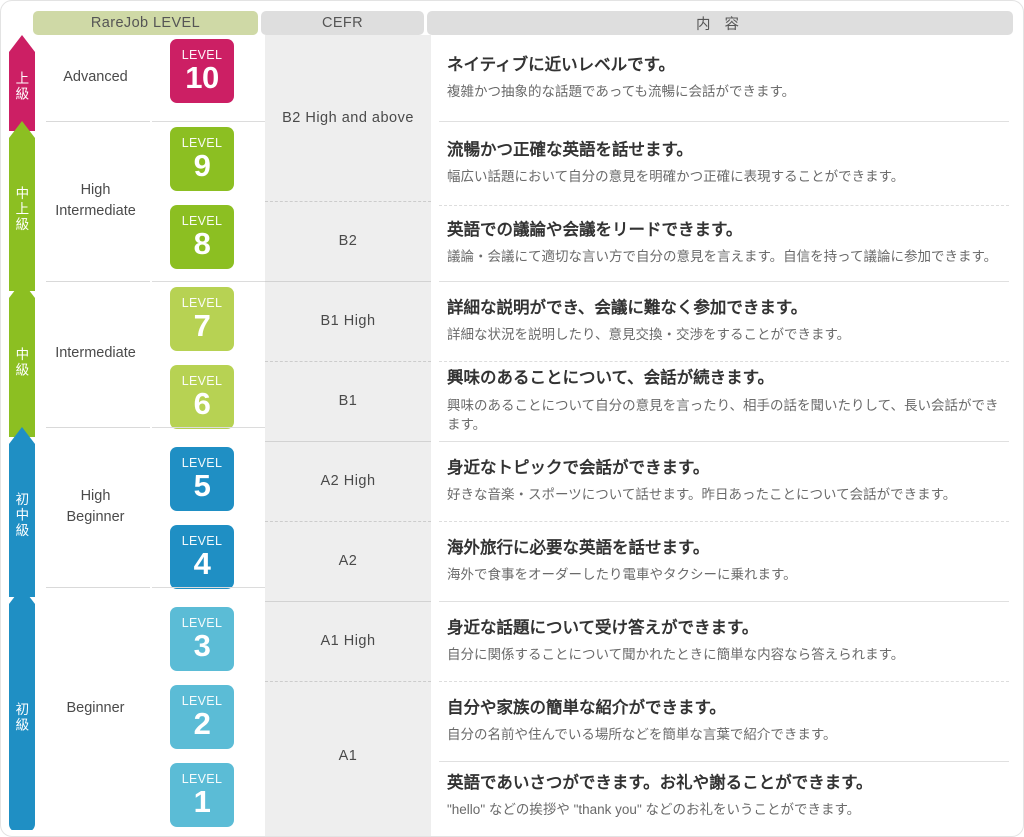 Image resolution: width=1024 pixels, height=837 pixels. What do you see at coordinates (627, 307) in the screenshot?
I see `content-row-title: 詳細な説明ができ、会議に難なく参加できます。` at bounding box center [627, 307].